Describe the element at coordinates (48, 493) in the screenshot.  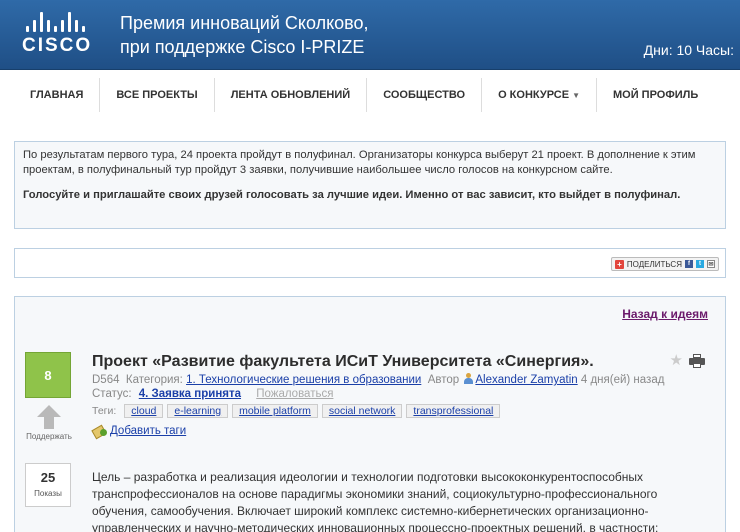
I see `views-label: Показы` at that location.